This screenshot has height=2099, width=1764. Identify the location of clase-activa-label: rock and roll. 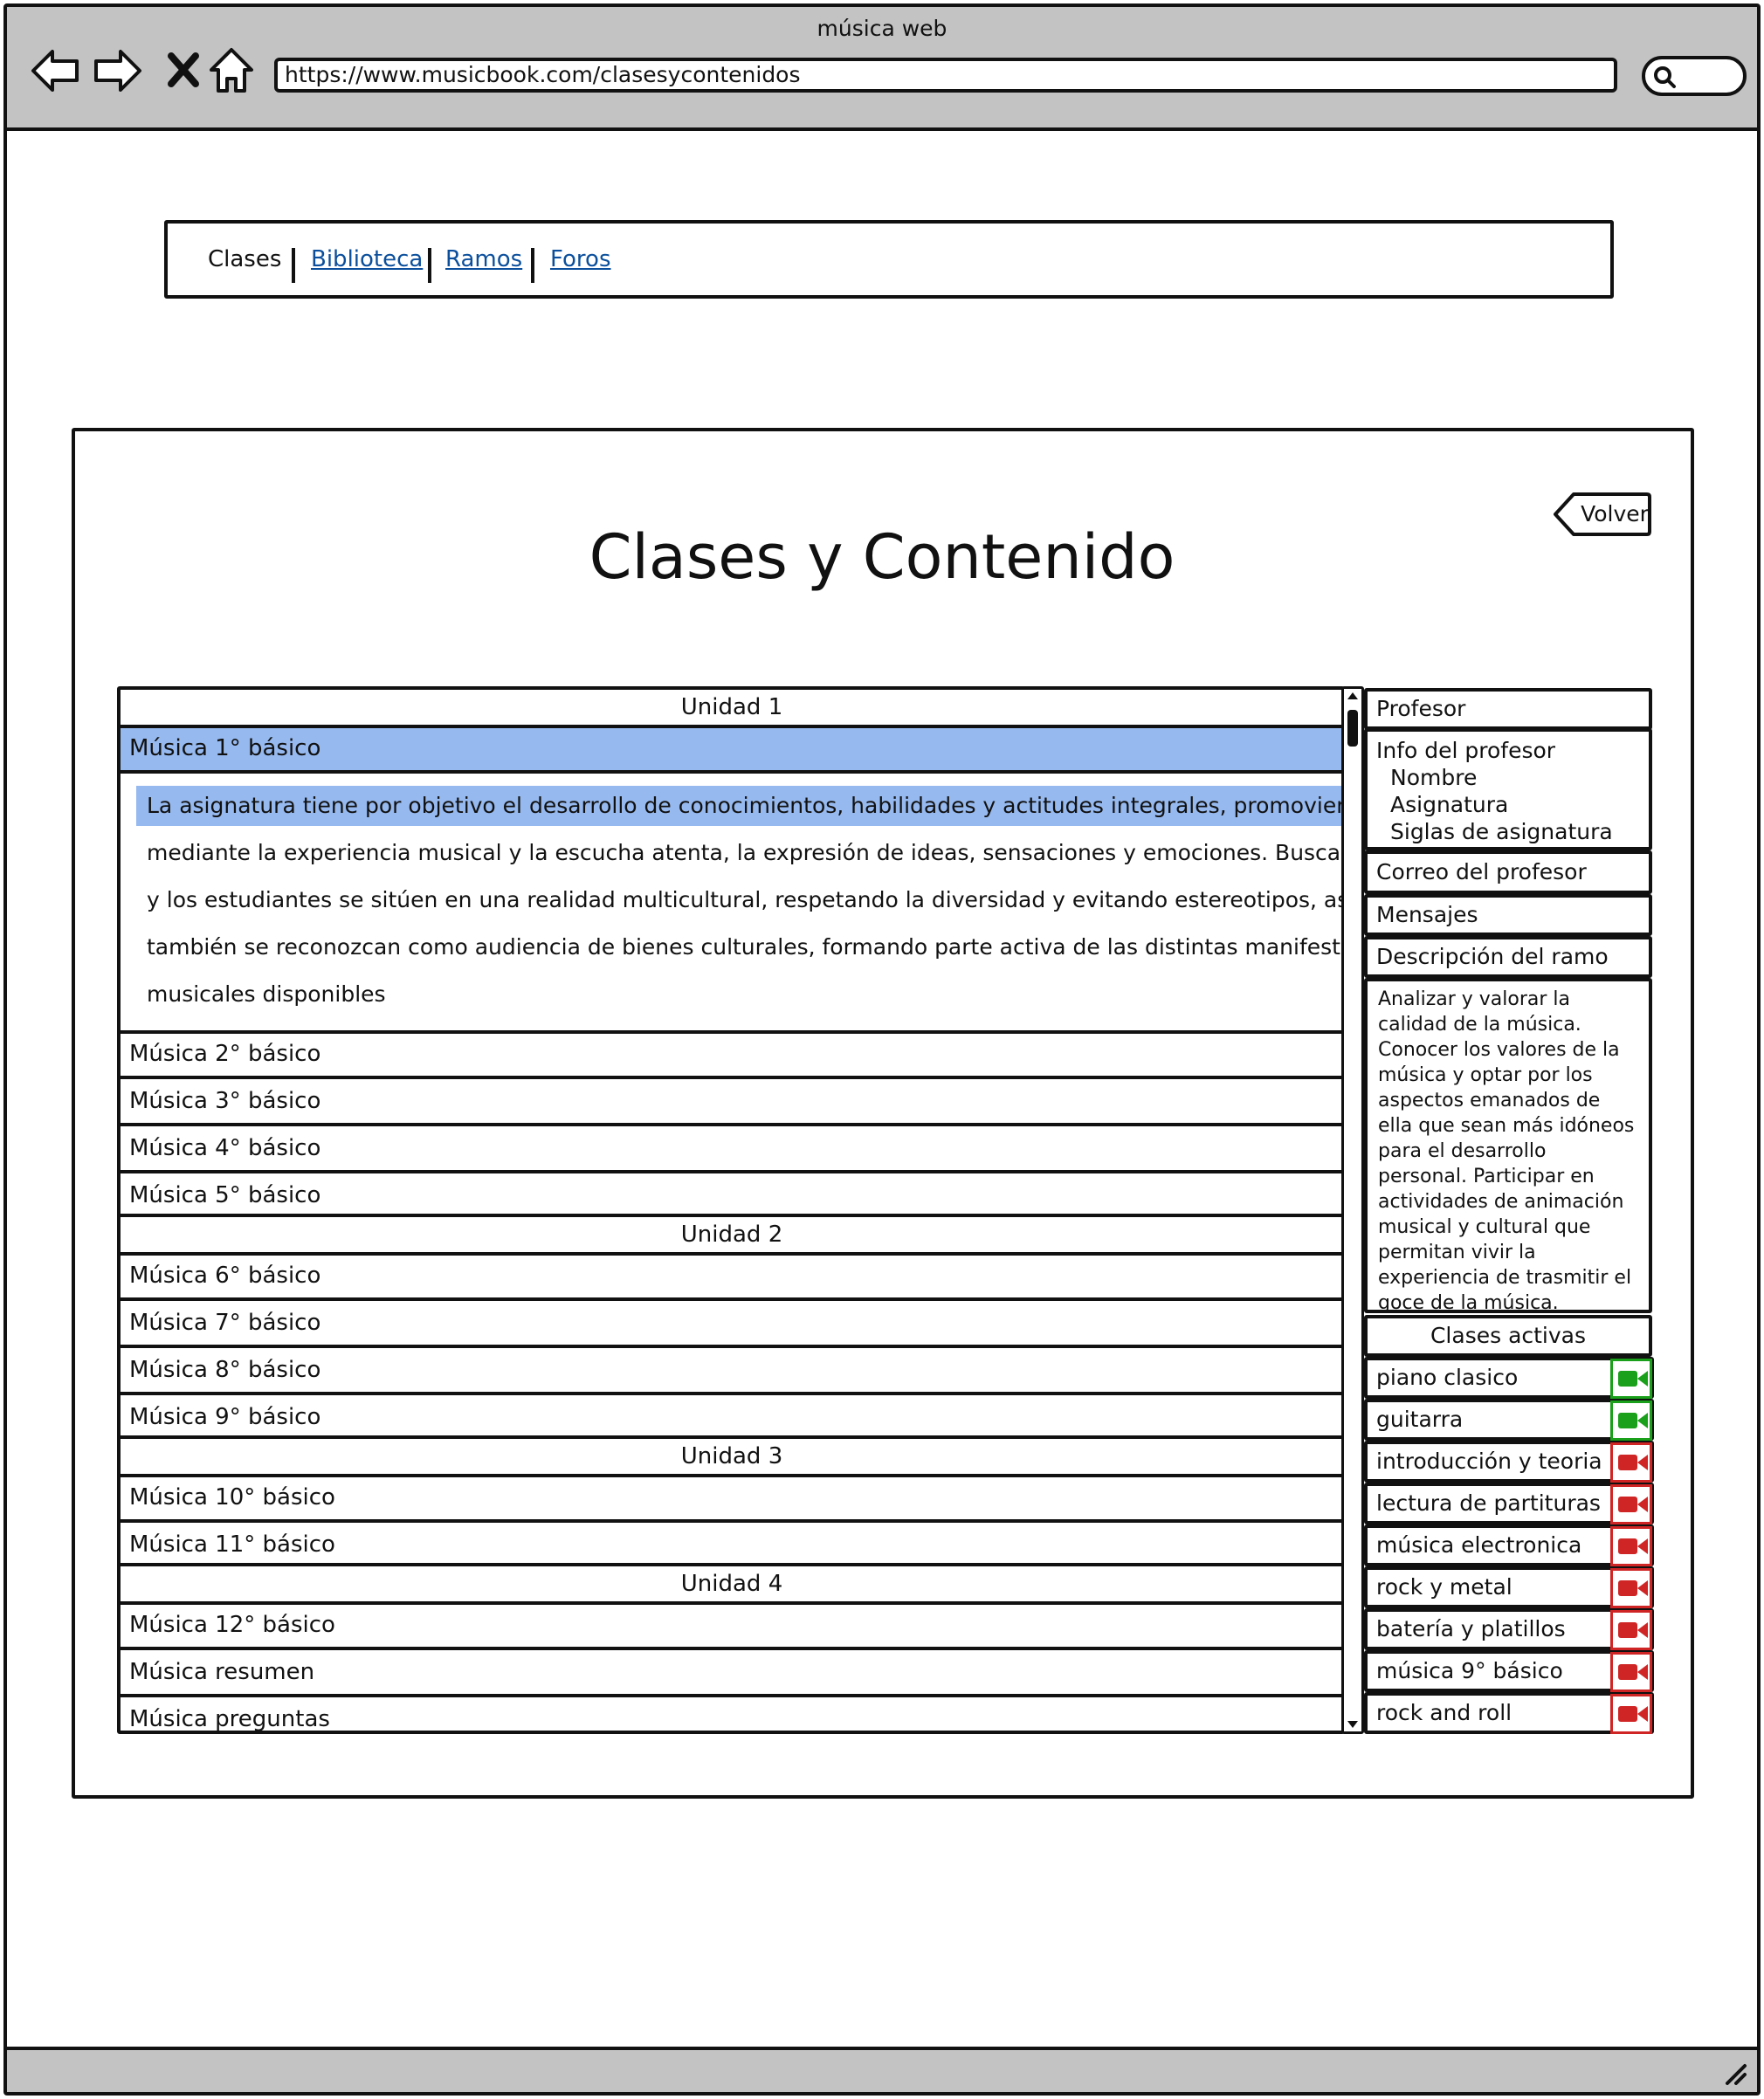
(1444, 1712).